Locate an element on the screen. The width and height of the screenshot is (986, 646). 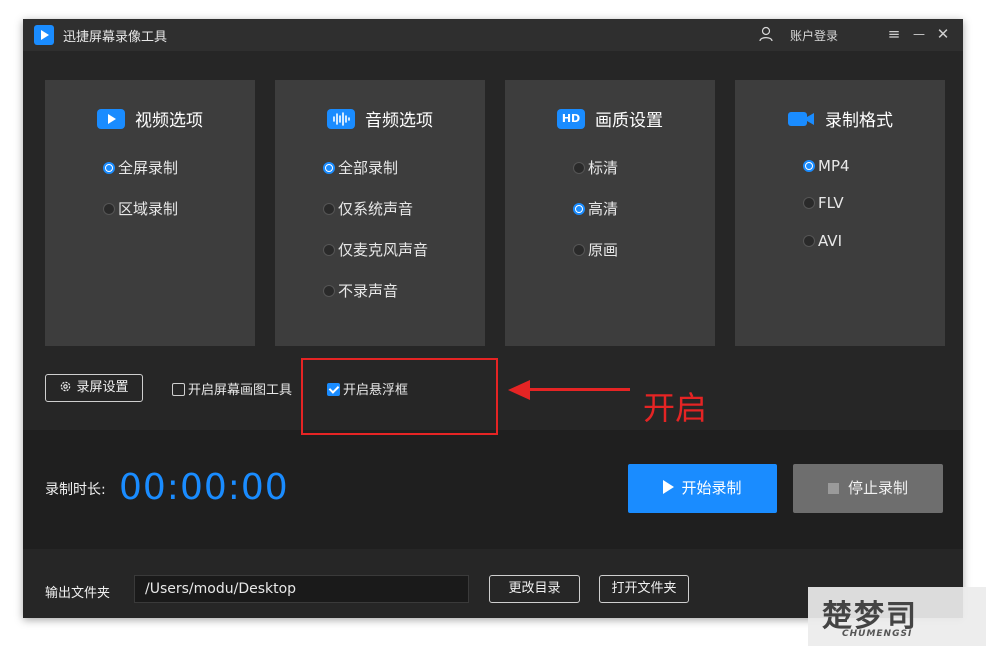
quality-settings-title: 画质设置 is located at coordinates (629, 121).